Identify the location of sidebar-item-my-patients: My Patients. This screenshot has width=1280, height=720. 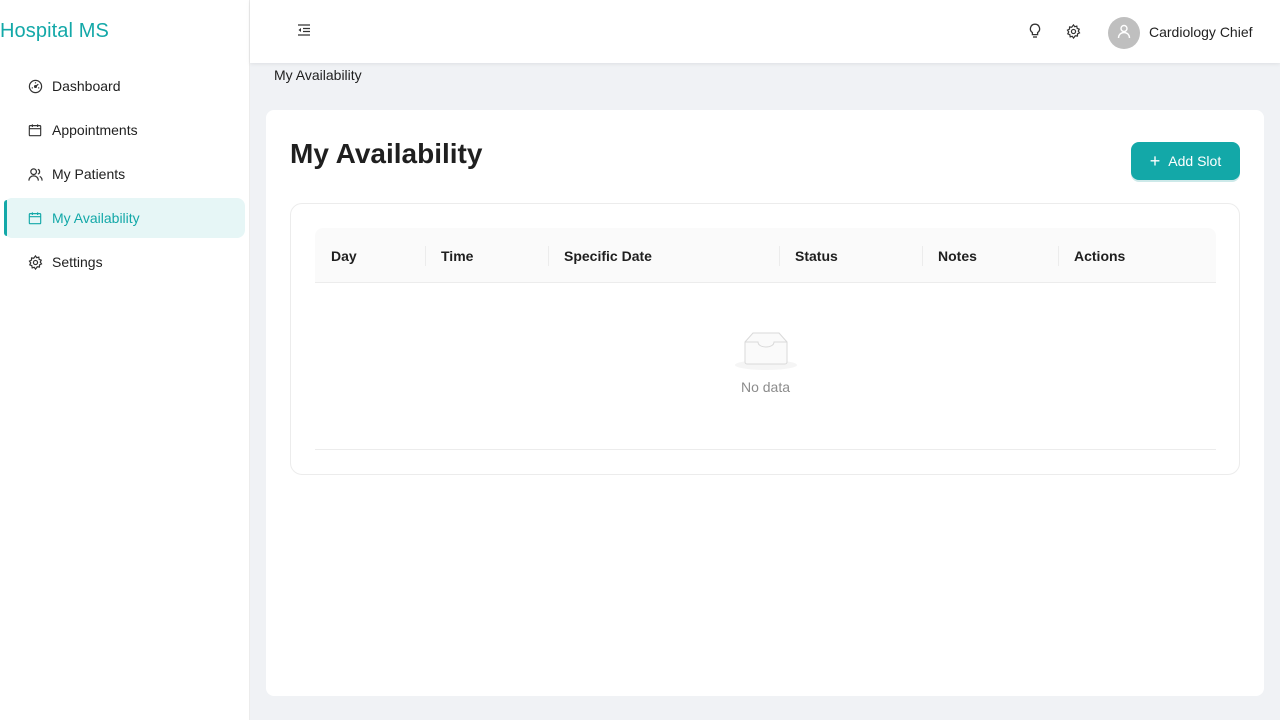
(124, 174).